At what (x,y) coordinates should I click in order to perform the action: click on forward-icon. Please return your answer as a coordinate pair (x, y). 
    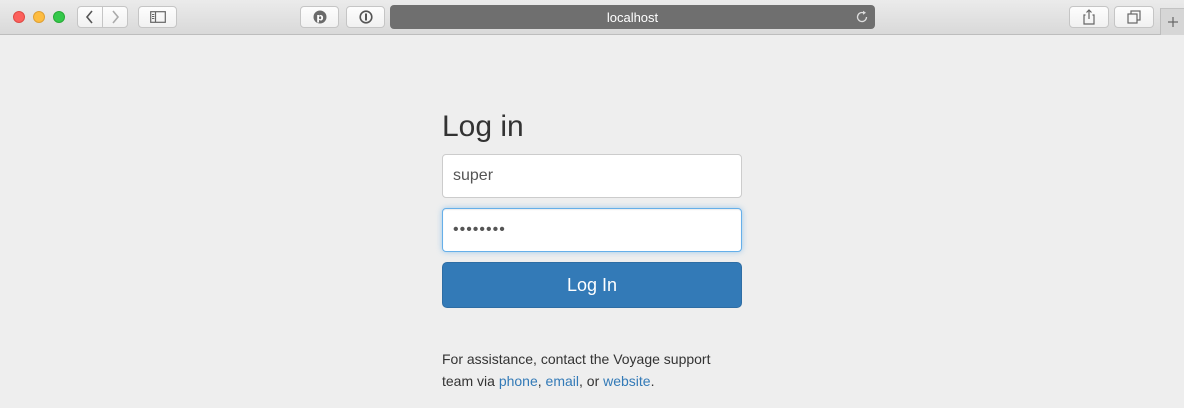
    Looking at the image, I should click on (116, 17).